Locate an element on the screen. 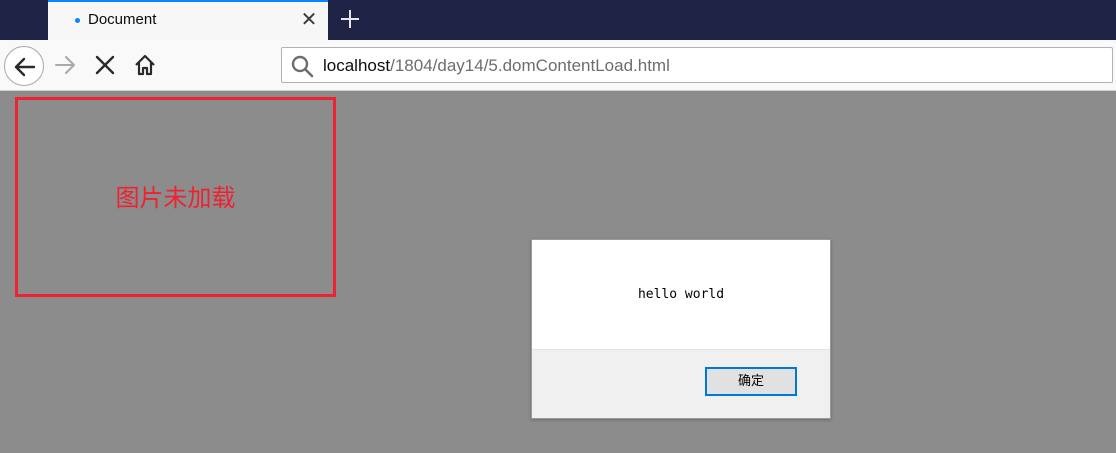 The height and width of the screenshot is (453, 1116). image-placeholder: 图片未加载 is located at coordinates (175, 197).